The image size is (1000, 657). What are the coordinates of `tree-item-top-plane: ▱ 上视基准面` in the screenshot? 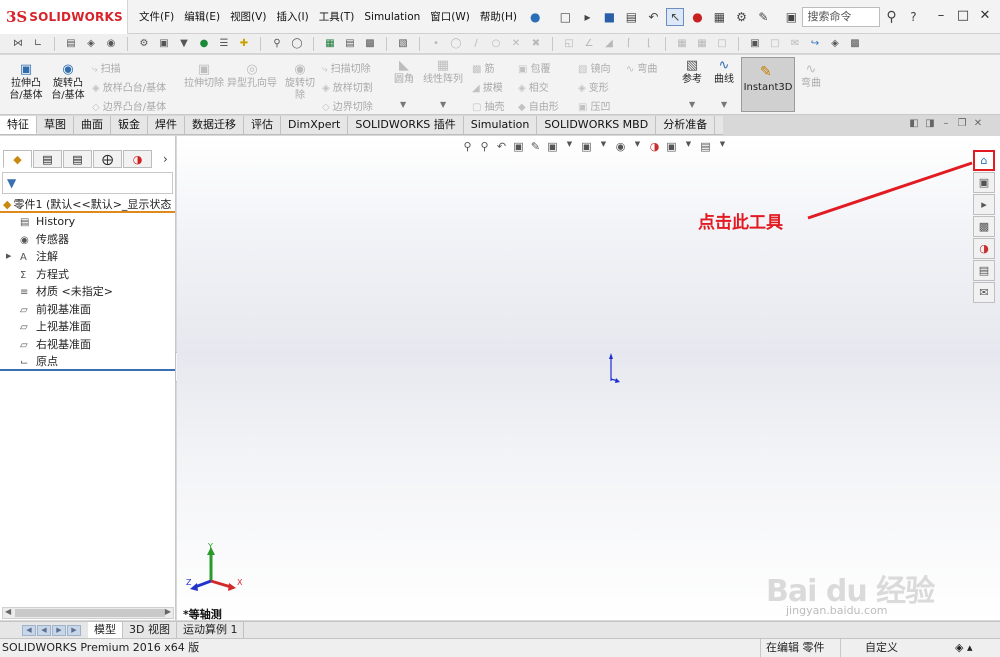 It's located at (87, 327).